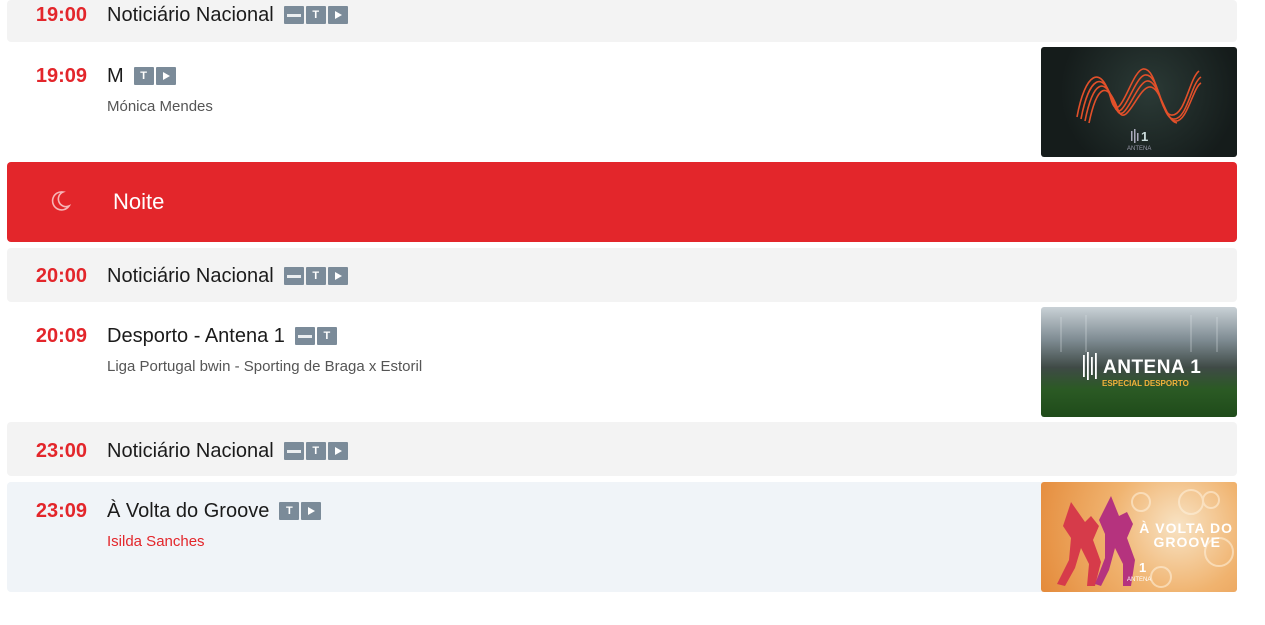 The width and height of the screenshot is (1265, 625). I want to click on thumb-logo-line2: GROOVE, so click(1187, 542).